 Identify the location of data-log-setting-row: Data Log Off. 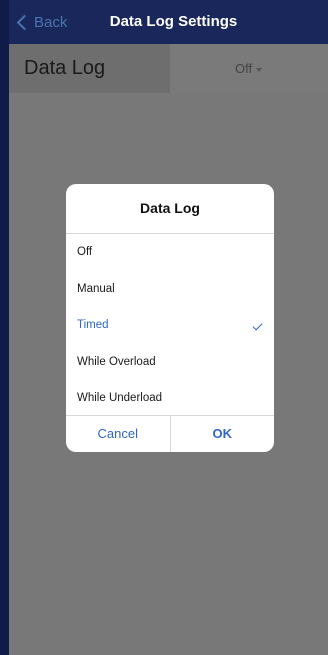
(168, 68).